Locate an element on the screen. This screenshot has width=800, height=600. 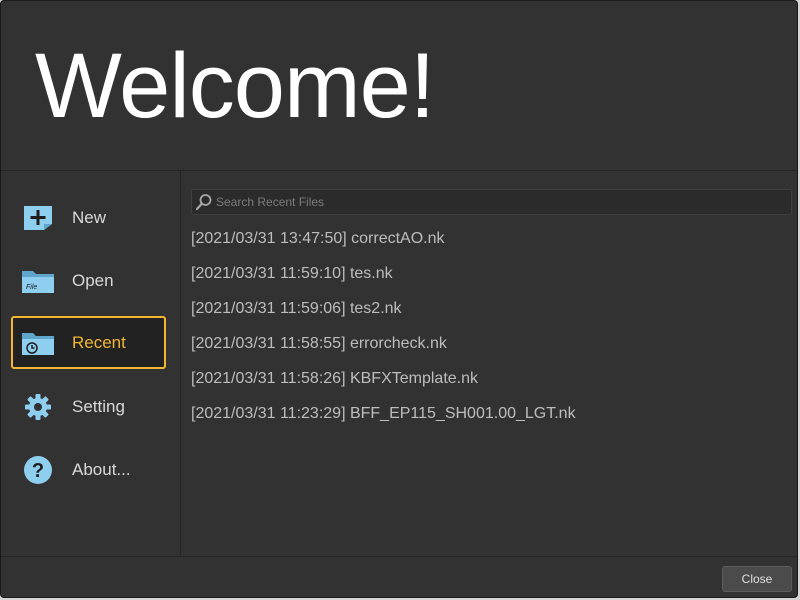
sidebar-item-new: New is located at coordinates (88, 217).